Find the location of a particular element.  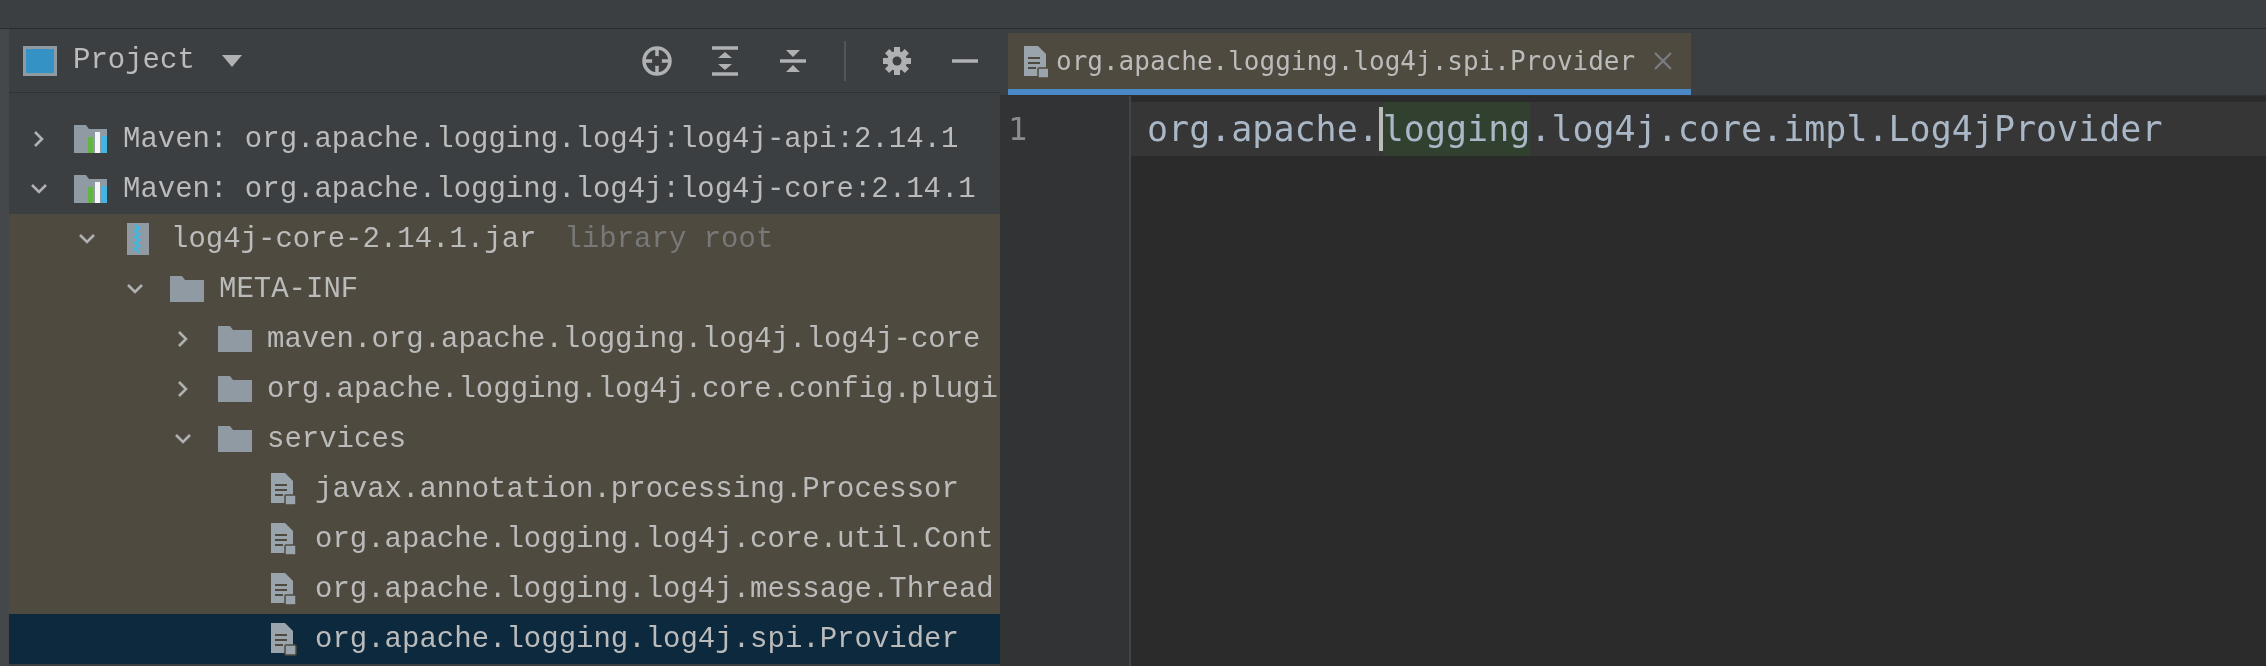

tree-item: META-INF is located at coordinates (504, 289).